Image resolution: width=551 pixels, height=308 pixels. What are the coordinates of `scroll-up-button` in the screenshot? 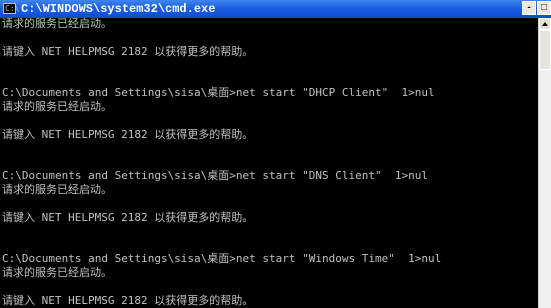 It's located at (545, 24).